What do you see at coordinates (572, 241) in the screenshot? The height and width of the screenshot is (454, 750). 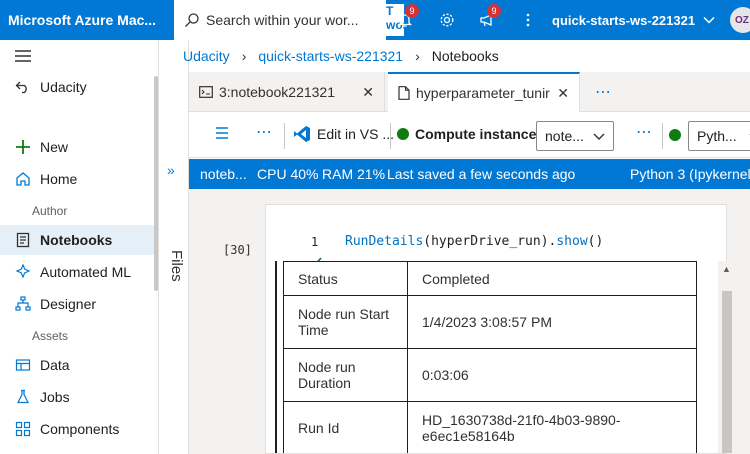 I see `code-method: show` at bounding box center [572, 241].